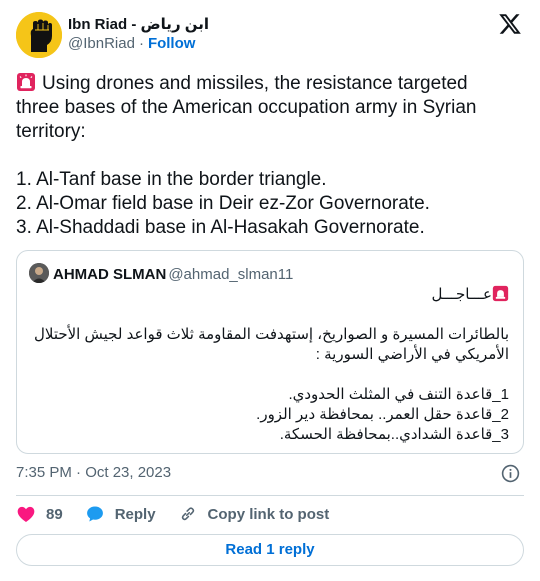 The width and height of the screenshot is (540, 581). What do you see at coordinates (26, 514) in the screenshot?
I see `heart-icon` at bounding box center [26, 514].